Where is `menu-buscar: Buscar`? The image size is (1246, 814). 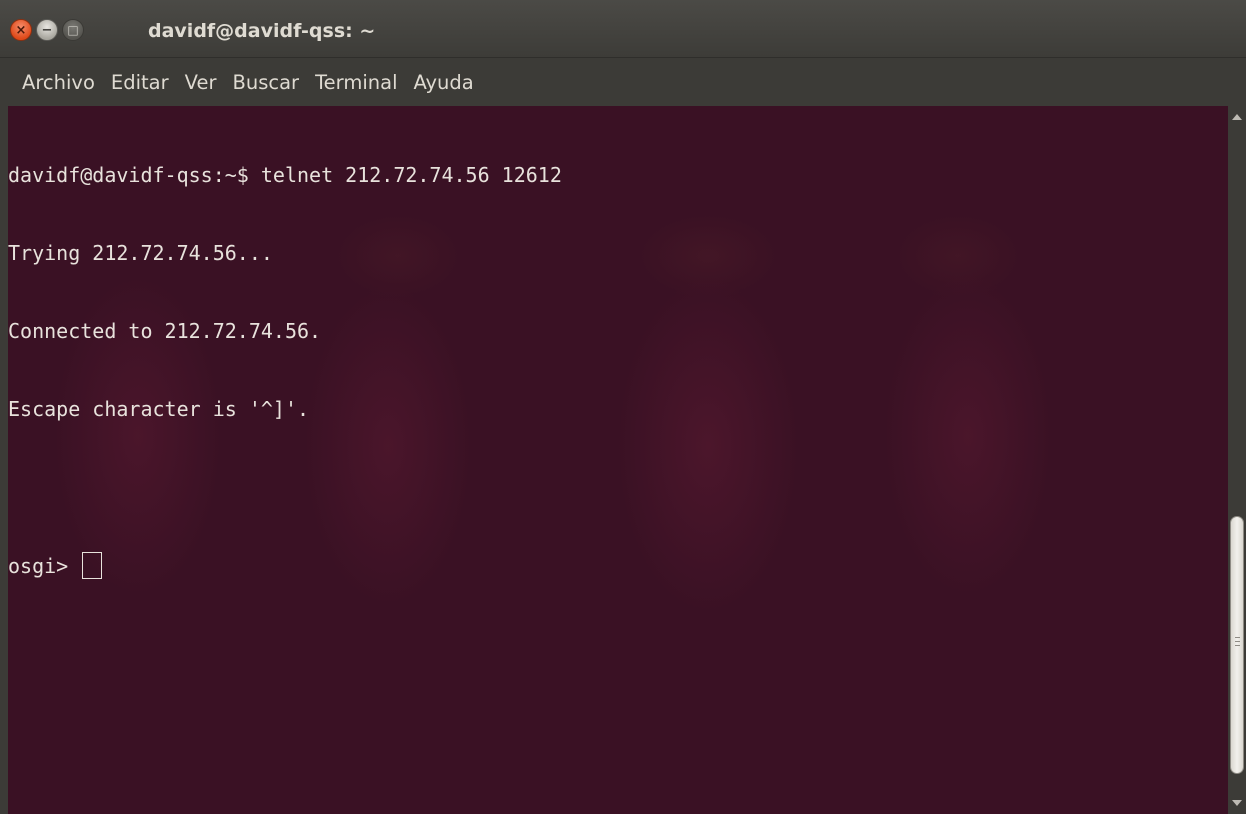 menu-buscar: Buscar is located at coordinates (265, 82).